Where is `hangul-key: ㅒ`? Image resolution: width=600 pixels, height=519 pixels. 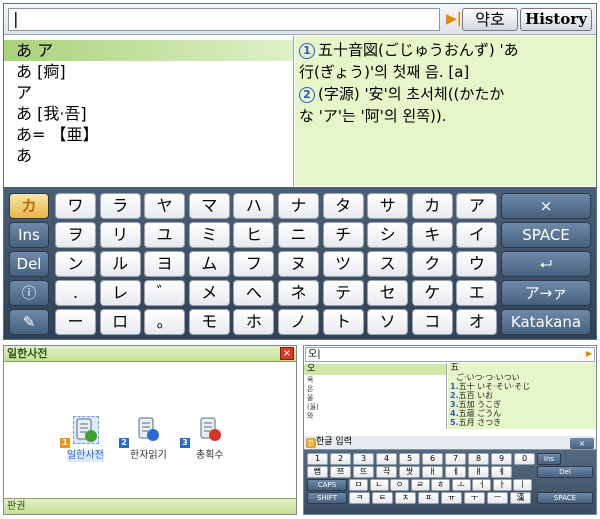
hangul-key: ㅒ is located at coordinates (478, 472).